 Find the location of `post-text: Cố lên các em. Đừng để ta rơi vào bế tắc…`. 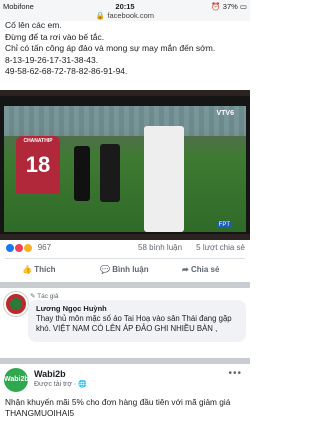

post-text: Cố lên các em. Đừng để ta rơi vào bế tắc… is located at coordinates (125, 49).